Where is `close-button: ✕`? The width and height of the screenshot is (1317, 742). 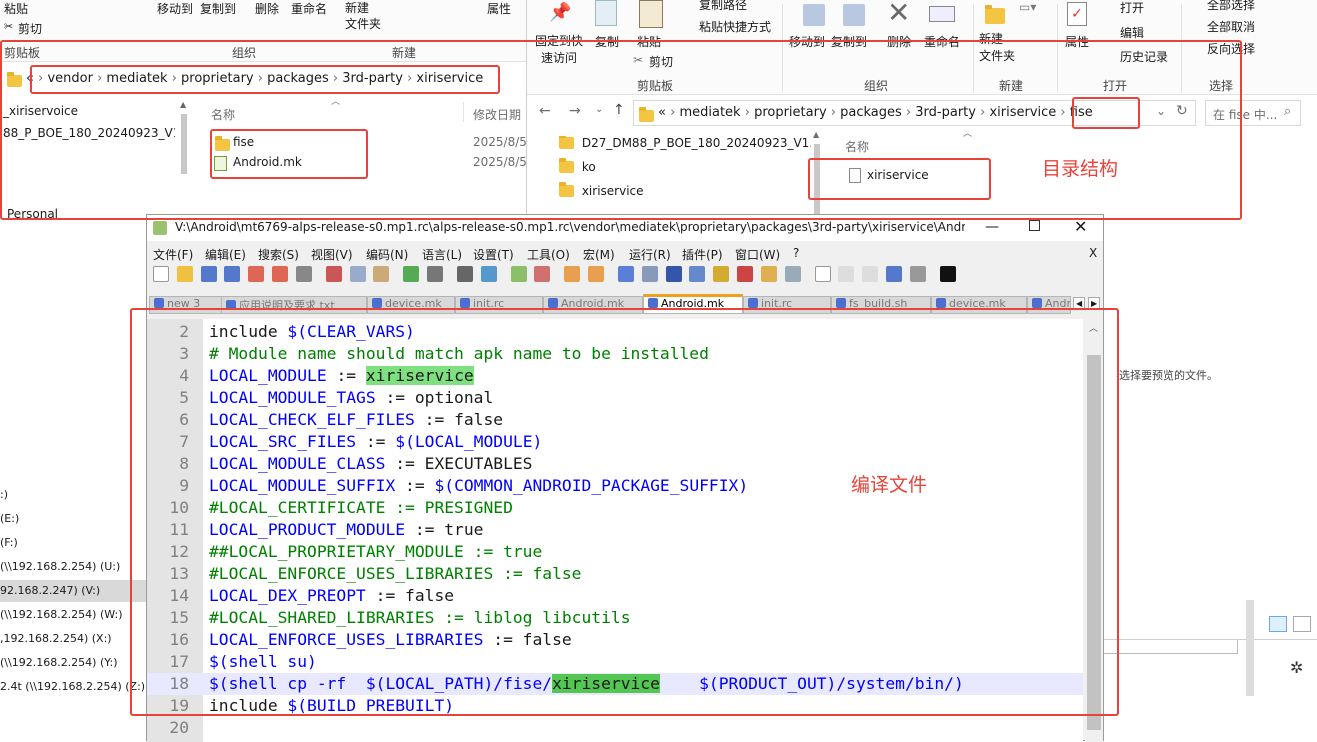
close-button: ✕ is located at coordinates (1080, 226).